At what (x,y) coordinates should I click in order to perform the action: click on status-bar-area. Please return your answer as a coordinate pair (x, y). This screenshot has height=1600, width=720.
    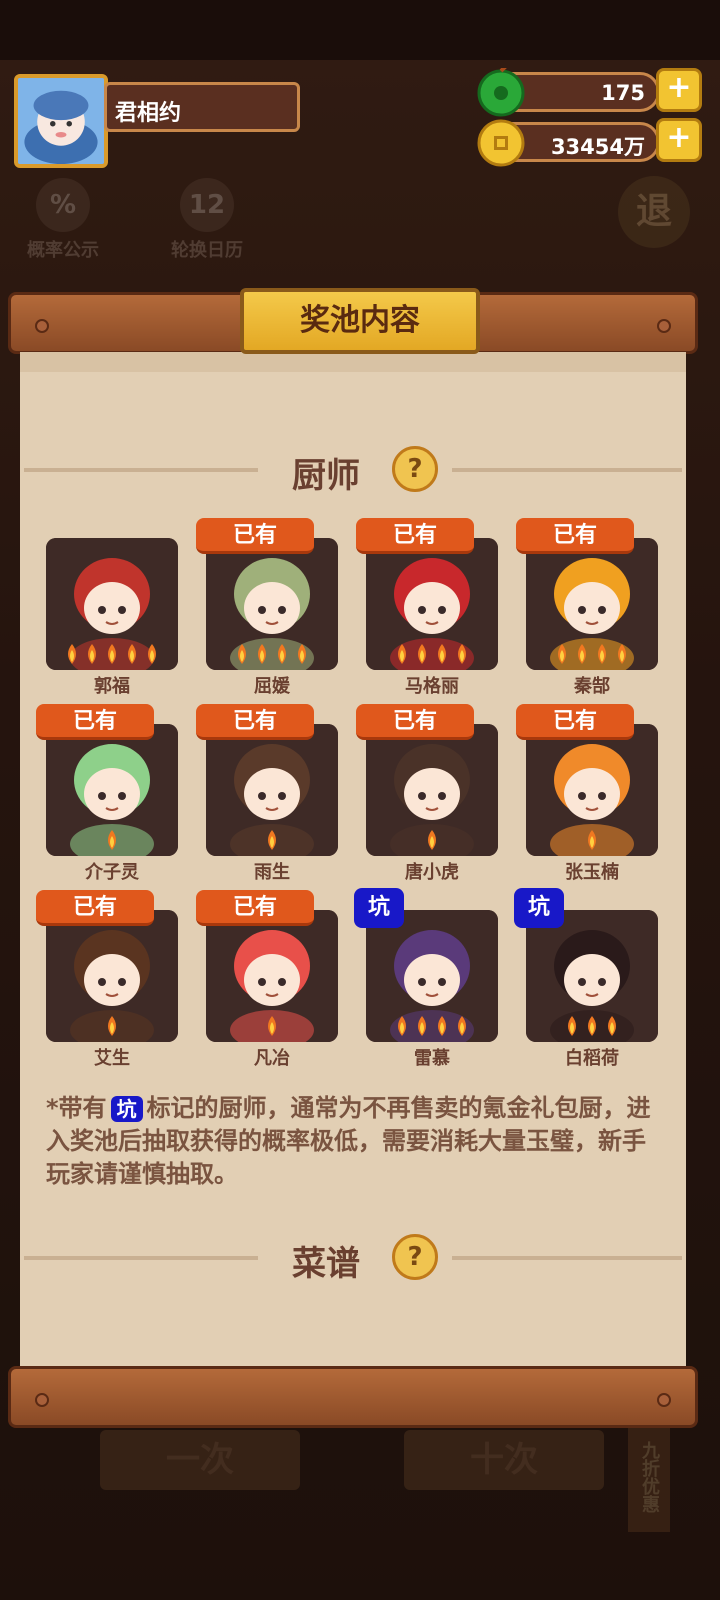
    Looking at the image, I should click on (360, 30).